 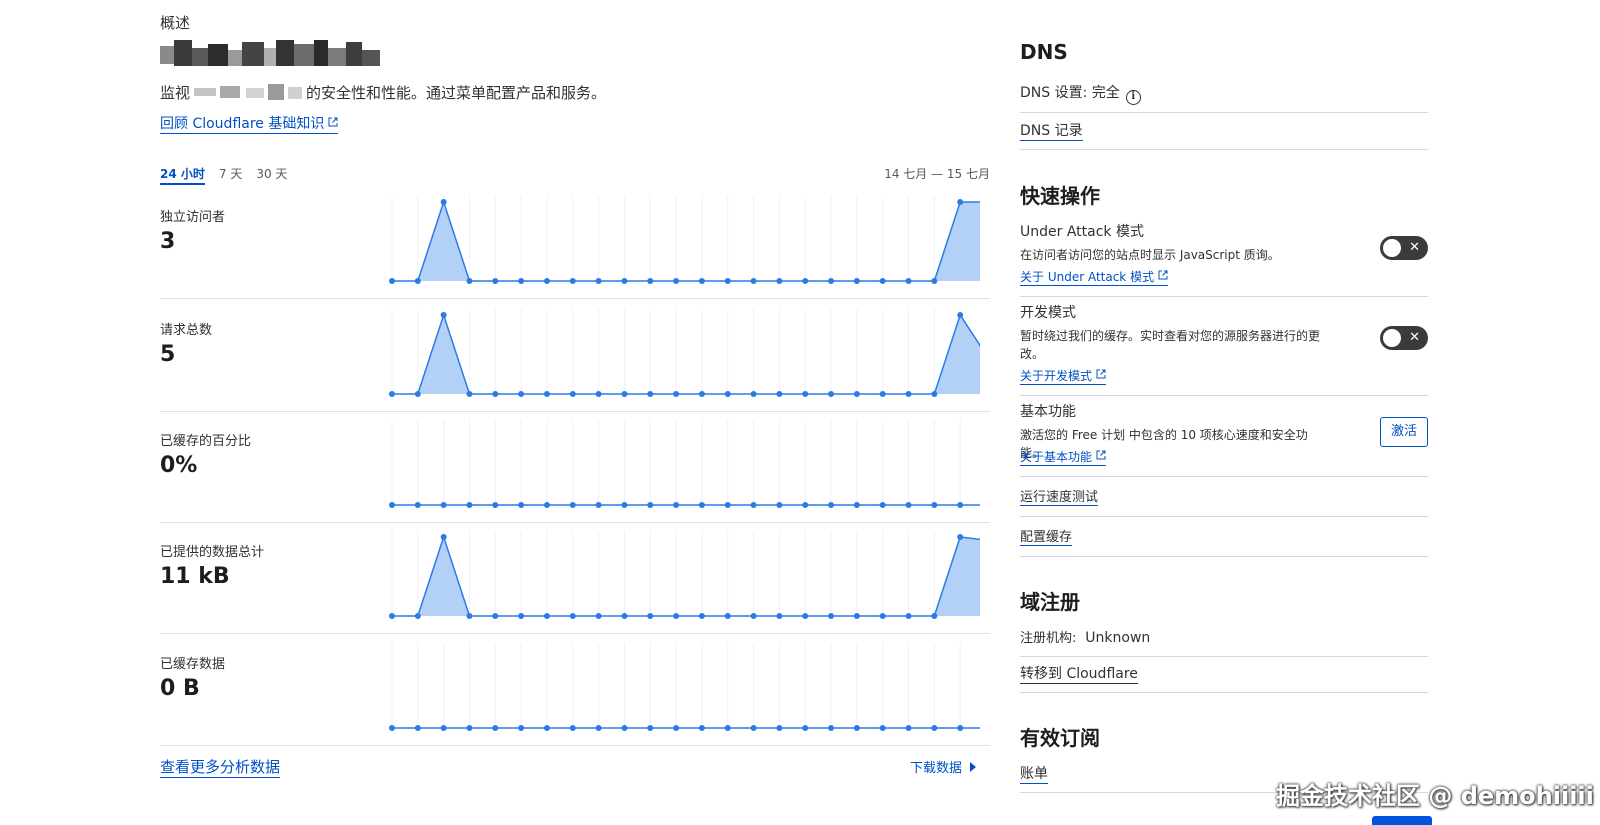 I want to click on dns-records-link: DNS 记录, so click(x=1051, y=130).